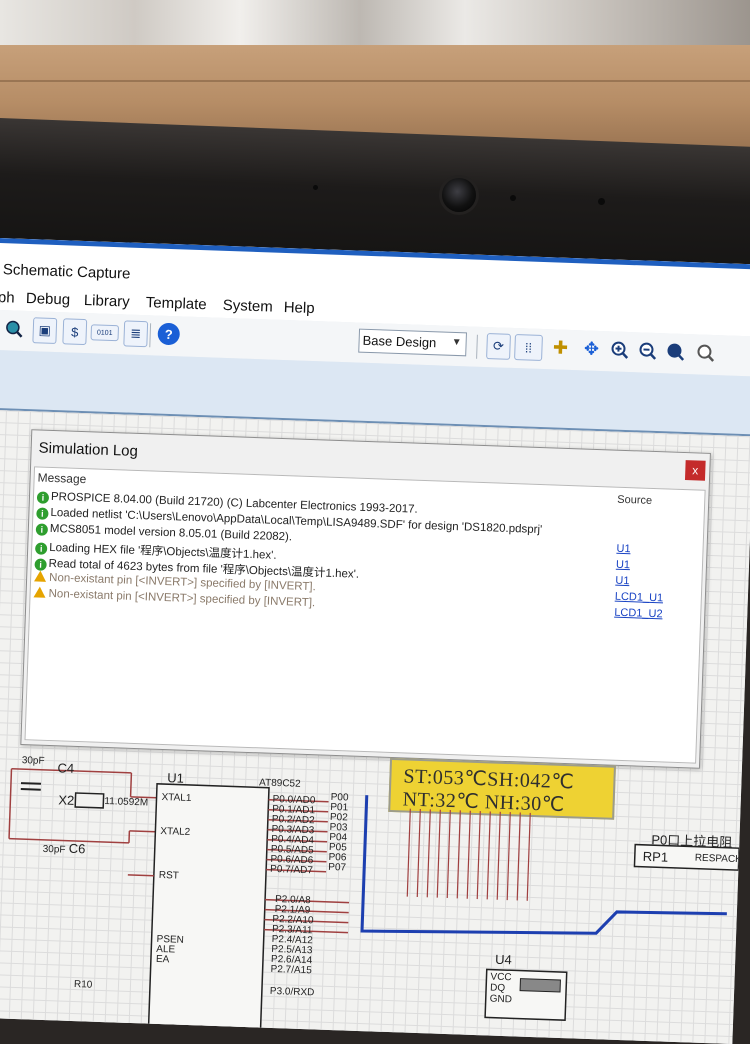 The width and height of the screenshot is (750, 1044). Describe the element at coordinates (500, 978) in the screenshot. I see `u4-pin-label: VCC` at that location.